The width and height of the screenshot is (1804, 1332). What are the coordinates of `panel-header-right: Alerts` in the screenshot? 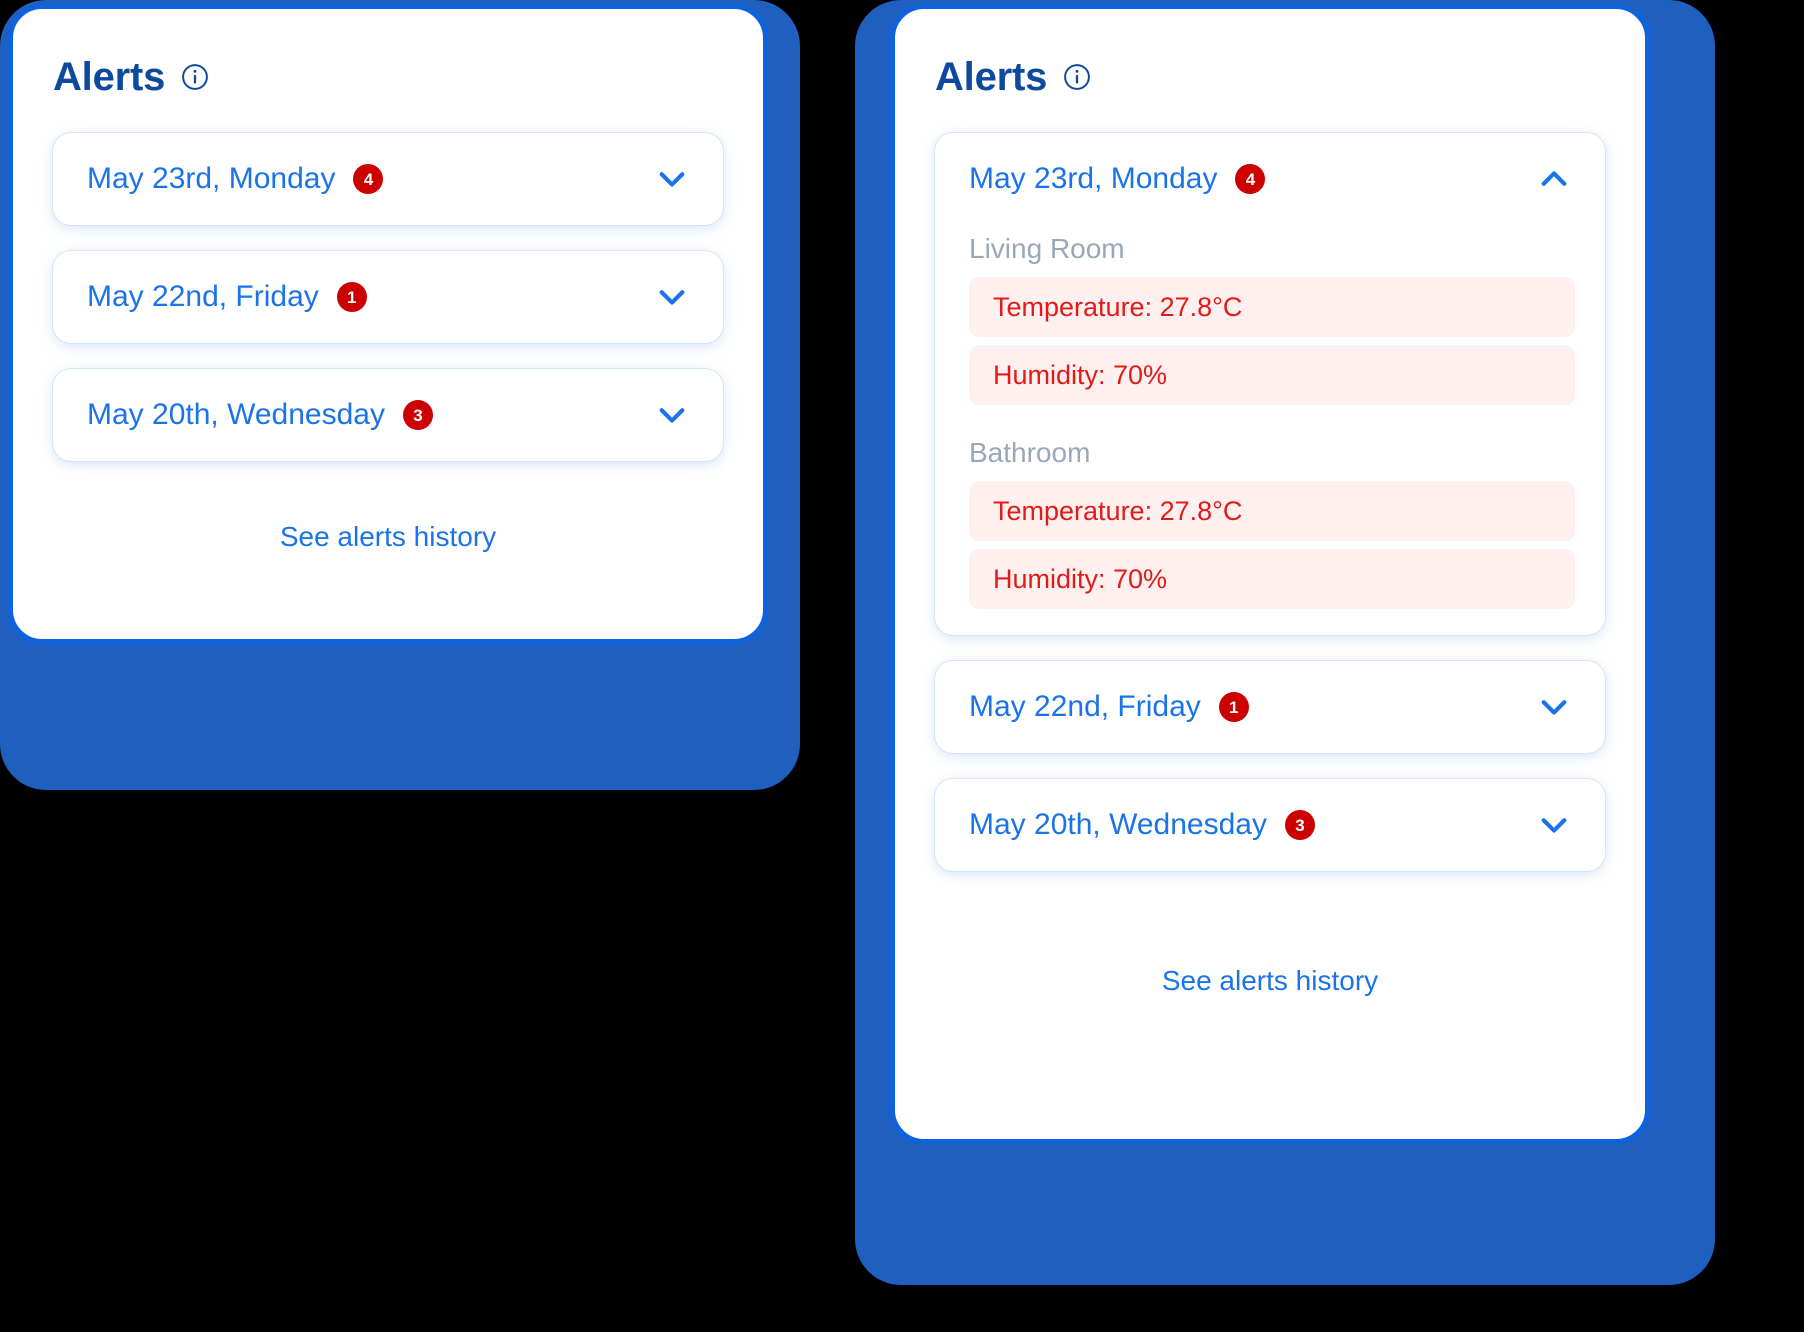 It's located at (1270, 77).